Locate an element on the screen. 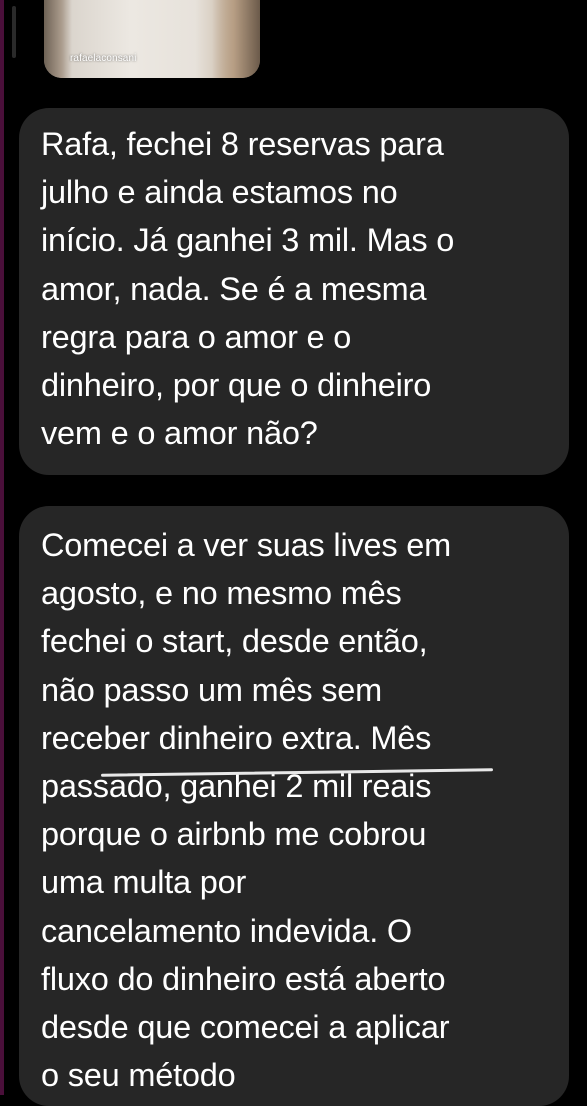 The image size is (587, 1106). thread-indicator is located at coordinates (14, 32).